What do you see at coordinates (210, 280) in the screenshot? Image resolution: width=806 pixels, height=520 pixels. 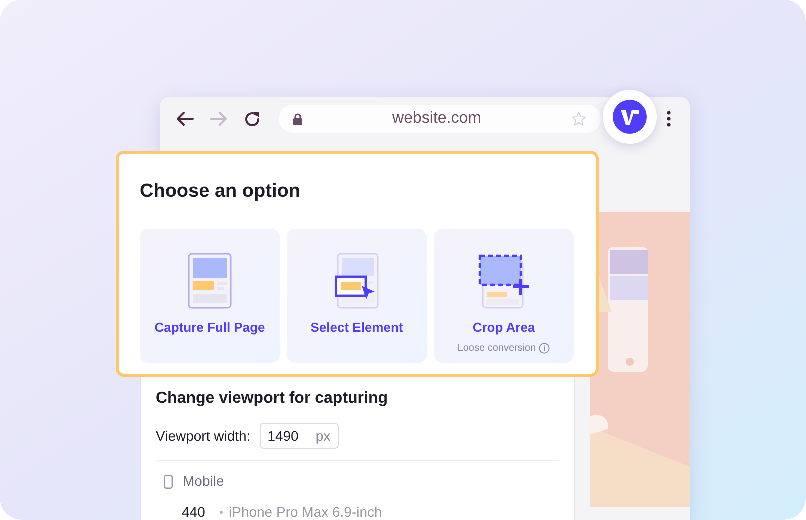 I see `full-page-icon` at bounding box center [210, 280].